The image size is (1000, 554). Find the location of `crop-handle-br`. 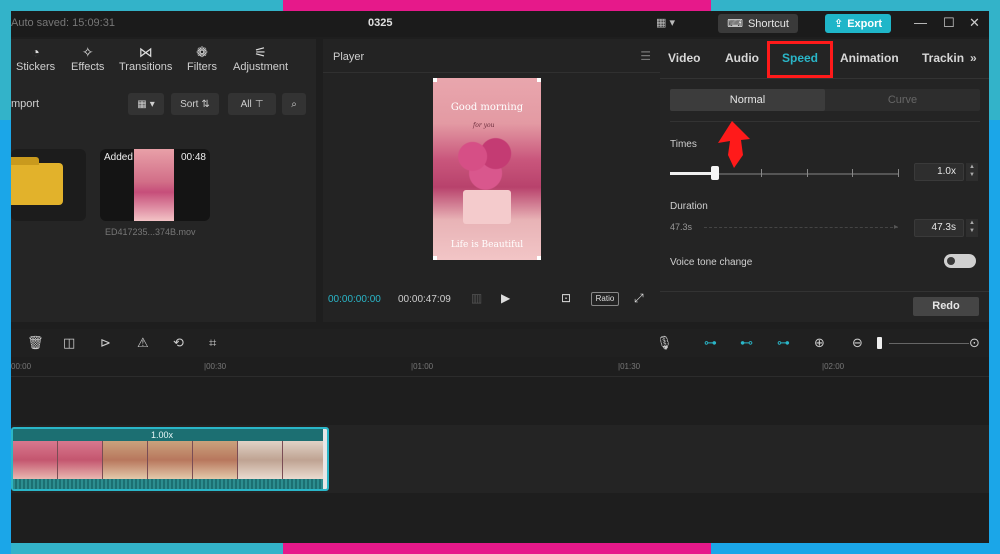

crop-handle-br is located at coordinates (539, 258).